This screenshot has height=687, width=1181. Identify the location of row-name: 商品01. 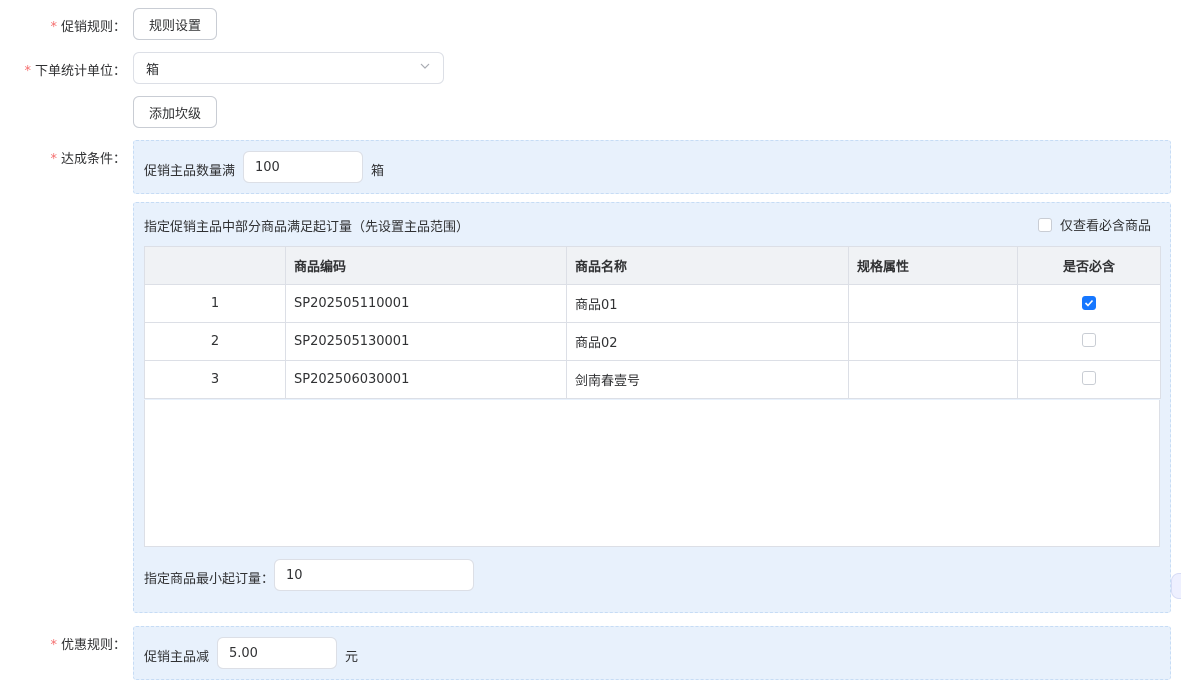
(707, 303).